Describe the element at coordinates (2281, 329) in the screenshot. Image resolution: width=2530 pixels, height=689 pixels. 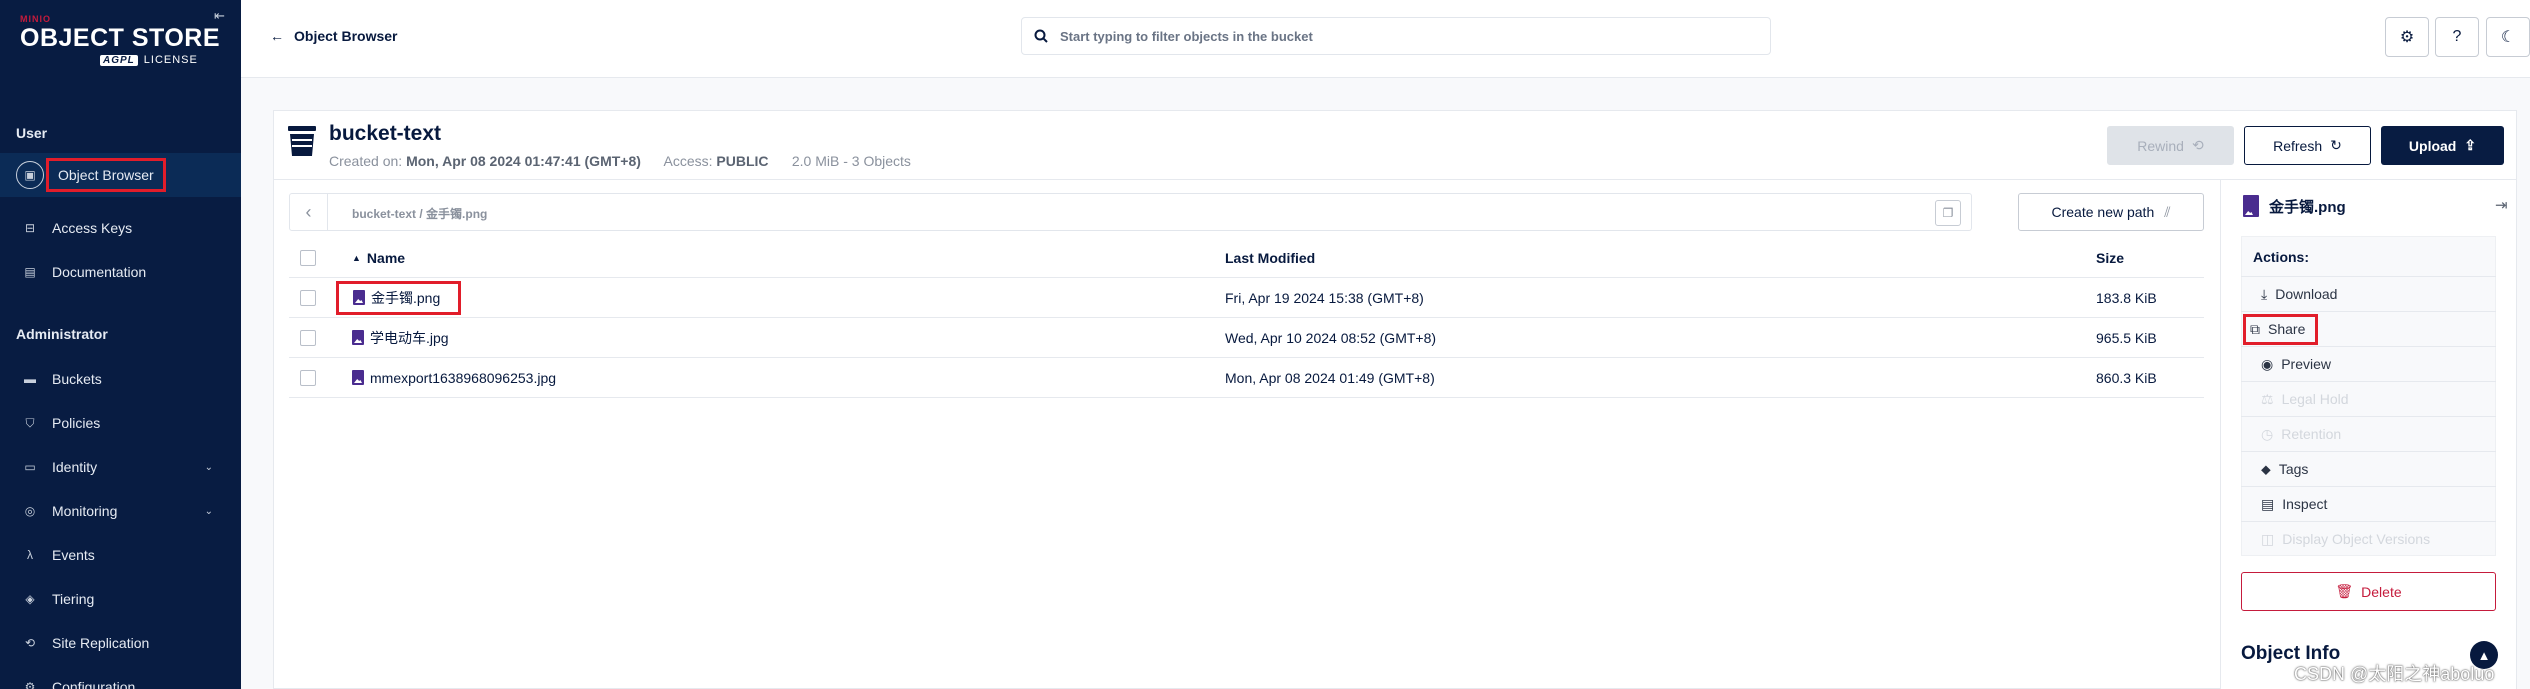
I see `highlight-box: ⧉ Share` at that location.